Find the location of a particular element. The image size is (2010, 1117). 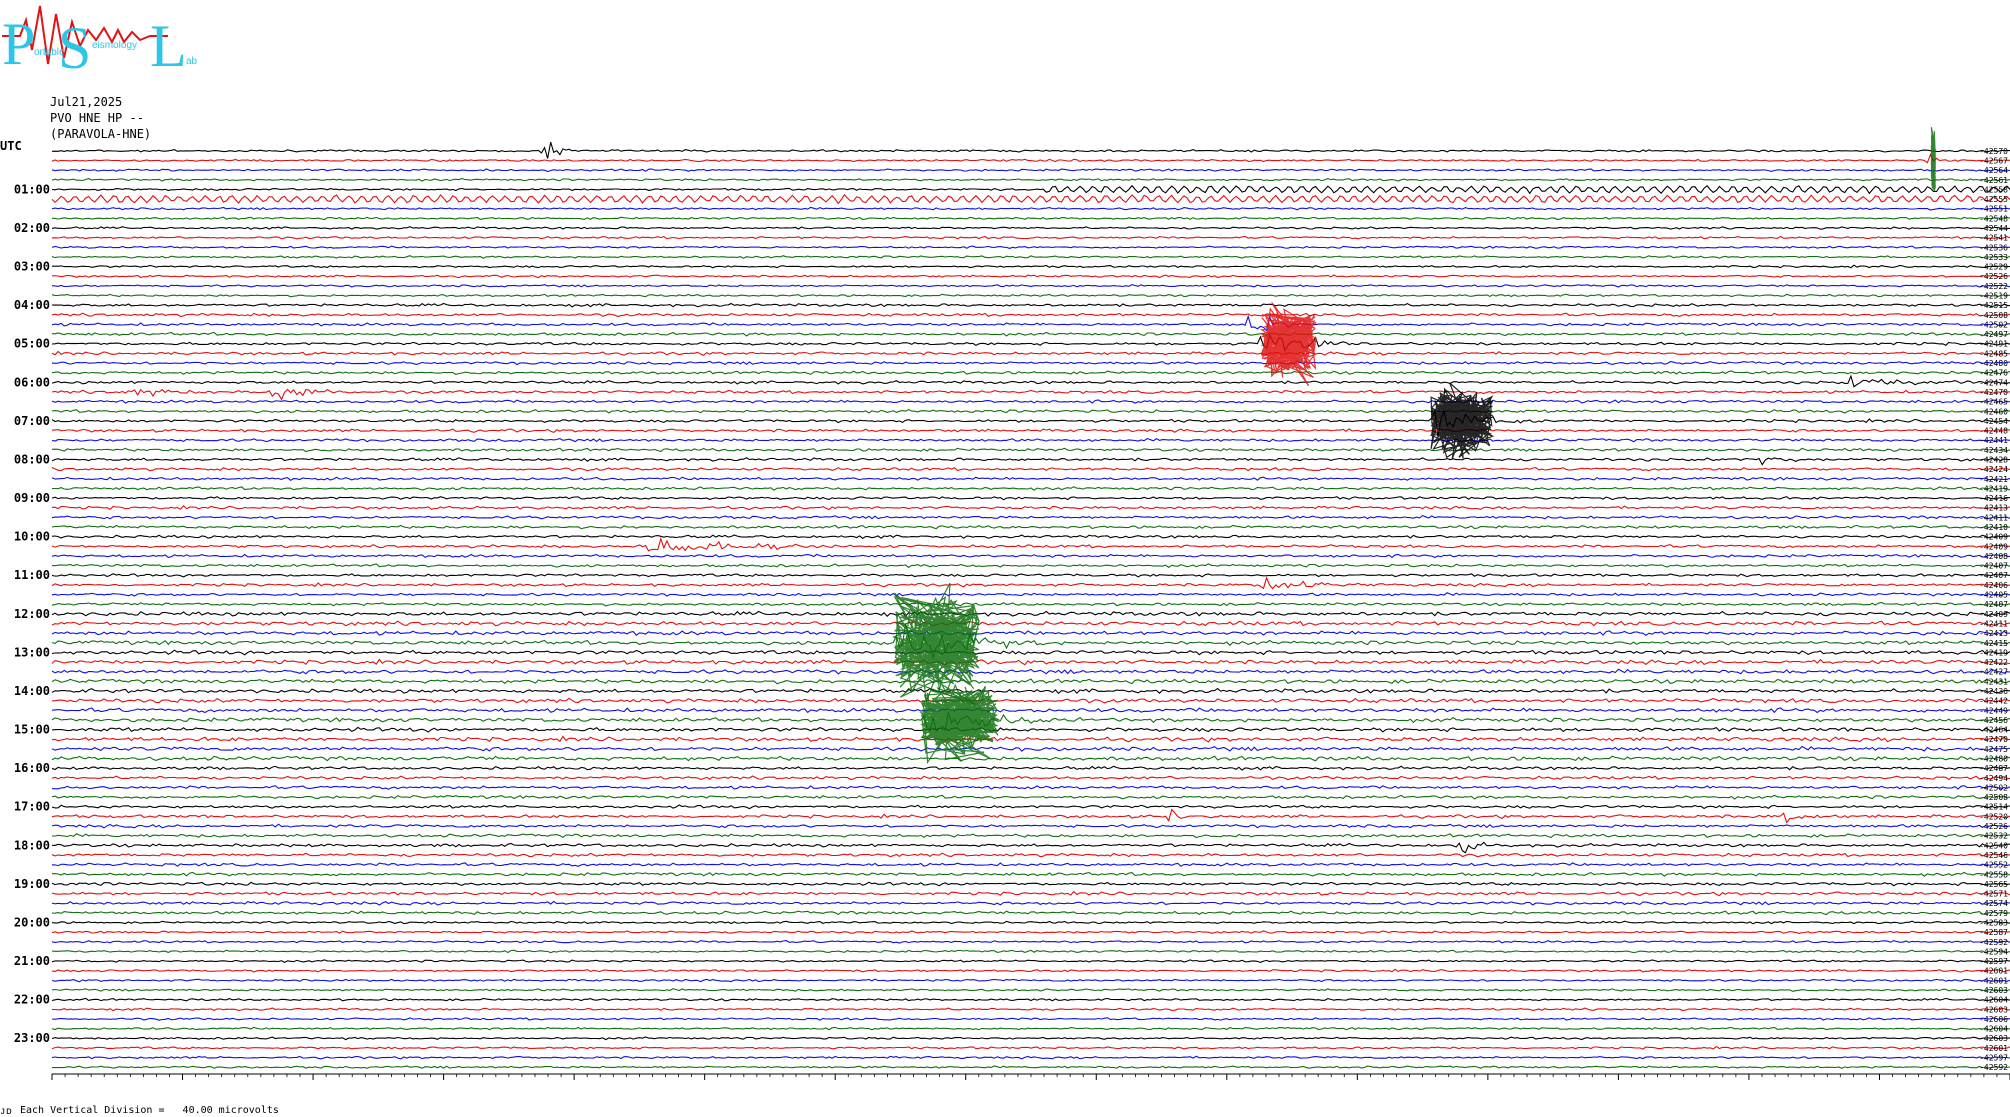

trace-offset-46: -42405 is located at coordinates (1993, 595).